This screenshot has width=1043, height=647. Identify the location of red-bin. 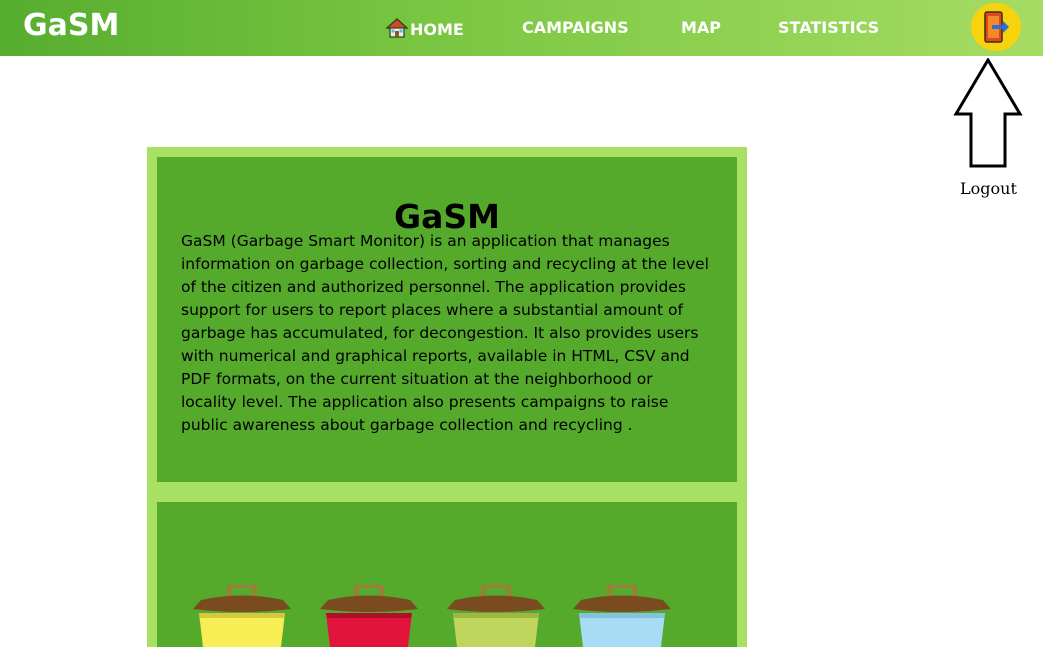
(369, 616).